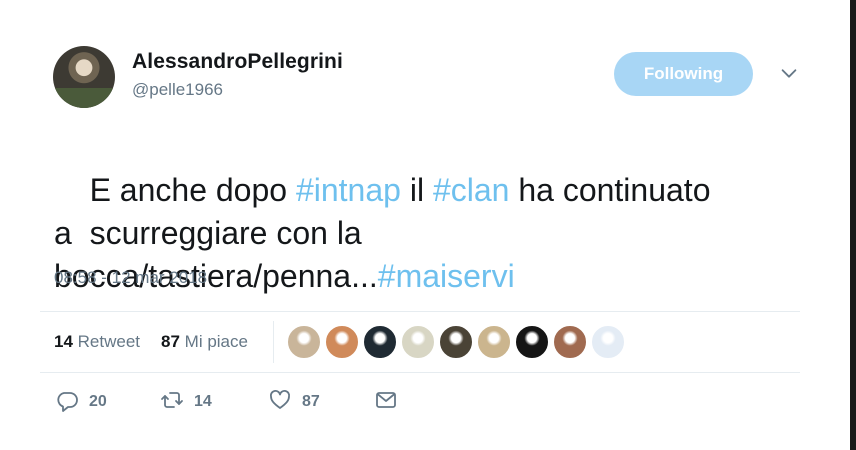  Describe the element at coordinates (853, 225) in the screenshot. I see `window-edge` at that location.